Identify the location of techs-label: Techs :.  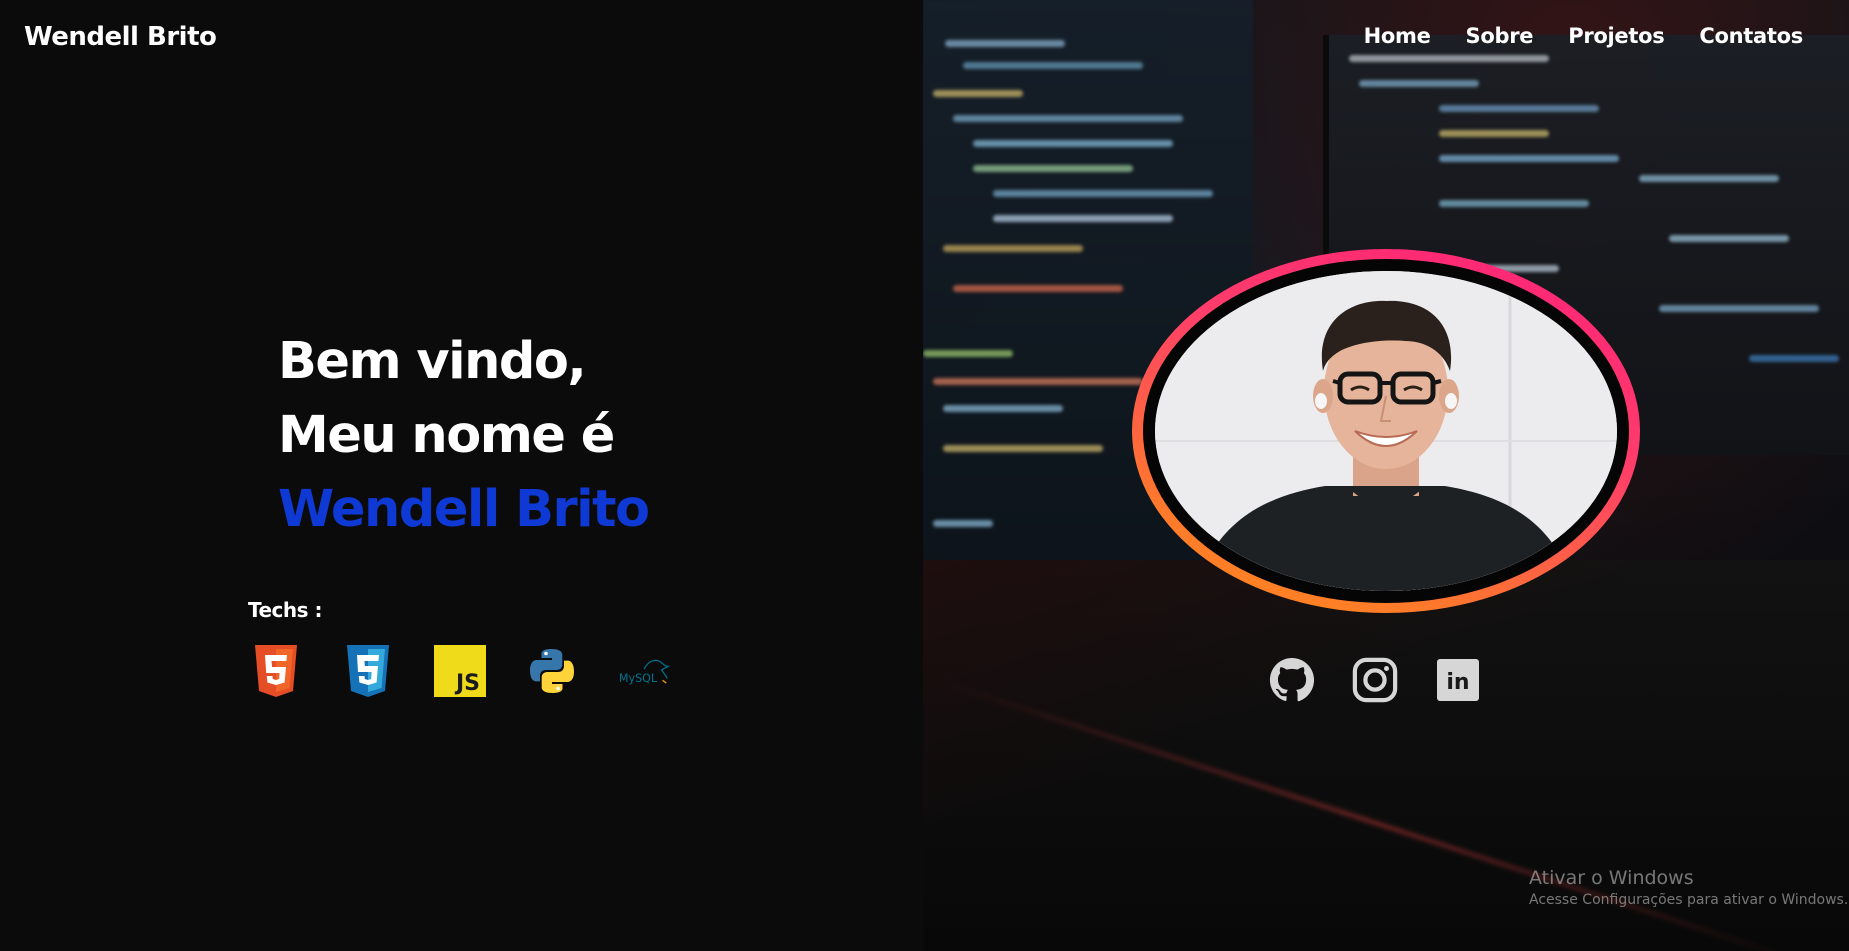
(285, 610).